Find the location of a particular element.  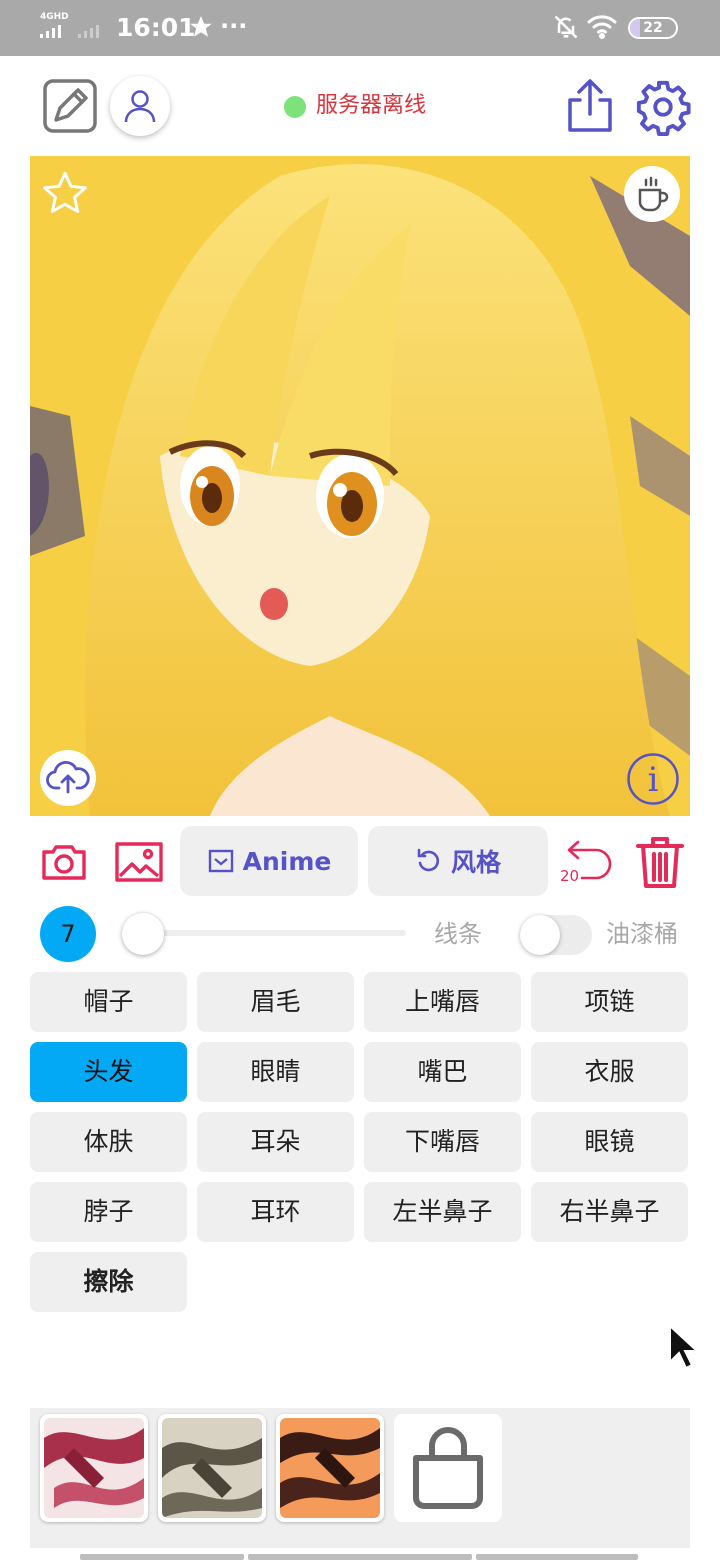

style-shop-button is located at coordinates (448, 1468).